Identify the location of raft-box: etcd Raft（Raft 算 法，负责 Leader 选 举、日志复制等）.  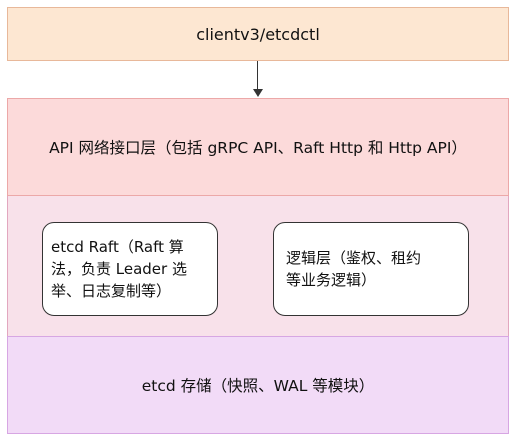
(130, 269).